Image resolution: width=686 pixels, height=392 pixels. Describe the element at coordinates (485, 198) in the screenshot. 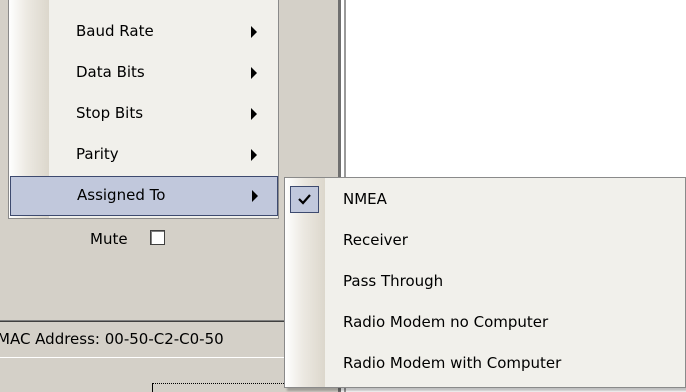

I see `submenu-item-nmea: NMEA` at that location.